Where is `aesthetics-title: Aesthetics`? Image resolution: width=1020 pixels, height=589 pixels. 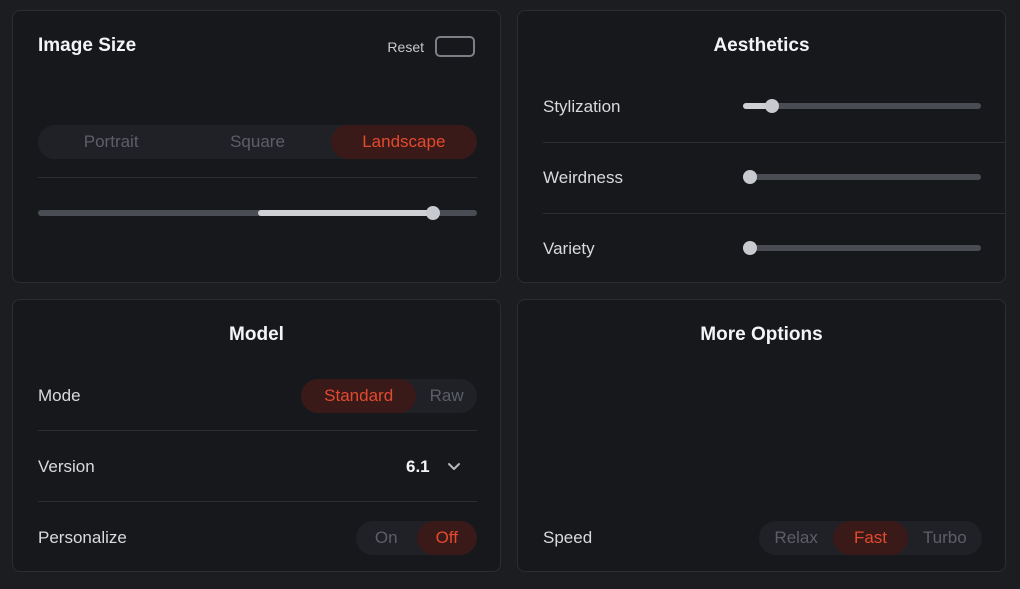 aesthetics-title: Aesthetics is located at coordinates (761, 45).